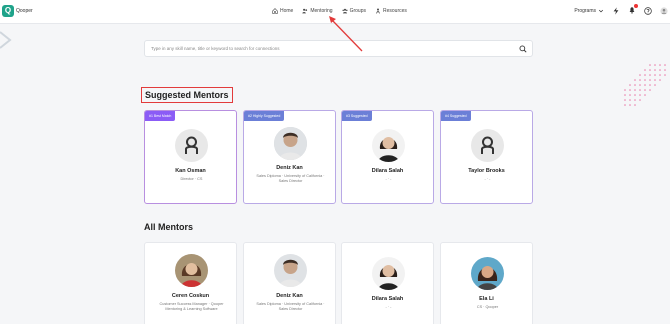  Describe the element at coordinates (264, 116) in the screenshot. I see `rank-badge: #2 Highly Suggested` at that location.